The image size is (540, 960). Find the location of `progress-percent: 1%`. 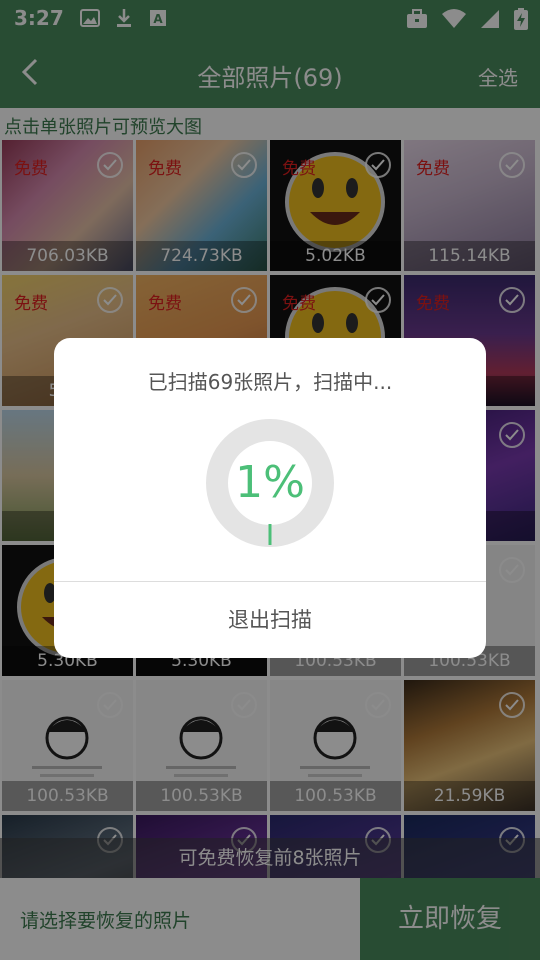

progress-percent: 1% is located at coordinates (270, 482).